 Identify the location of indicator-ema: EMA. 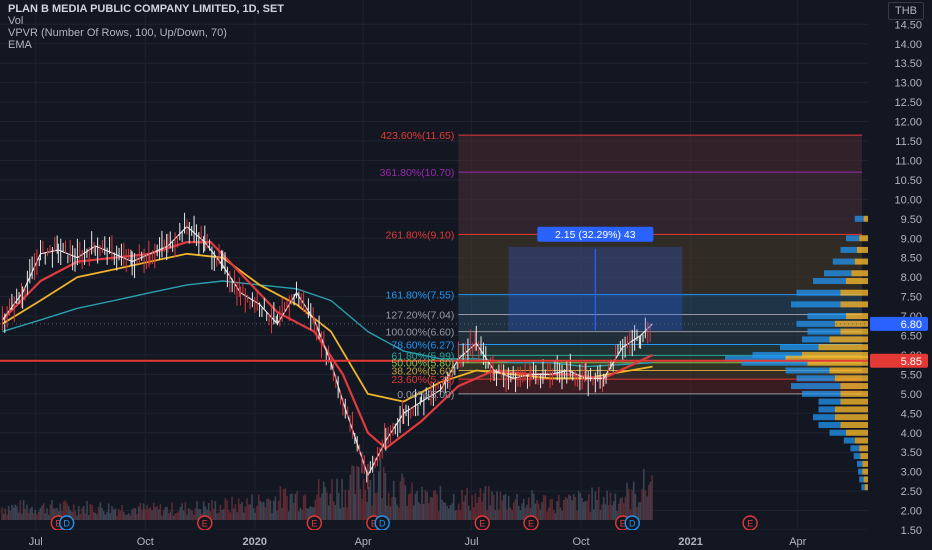
(146, 45).